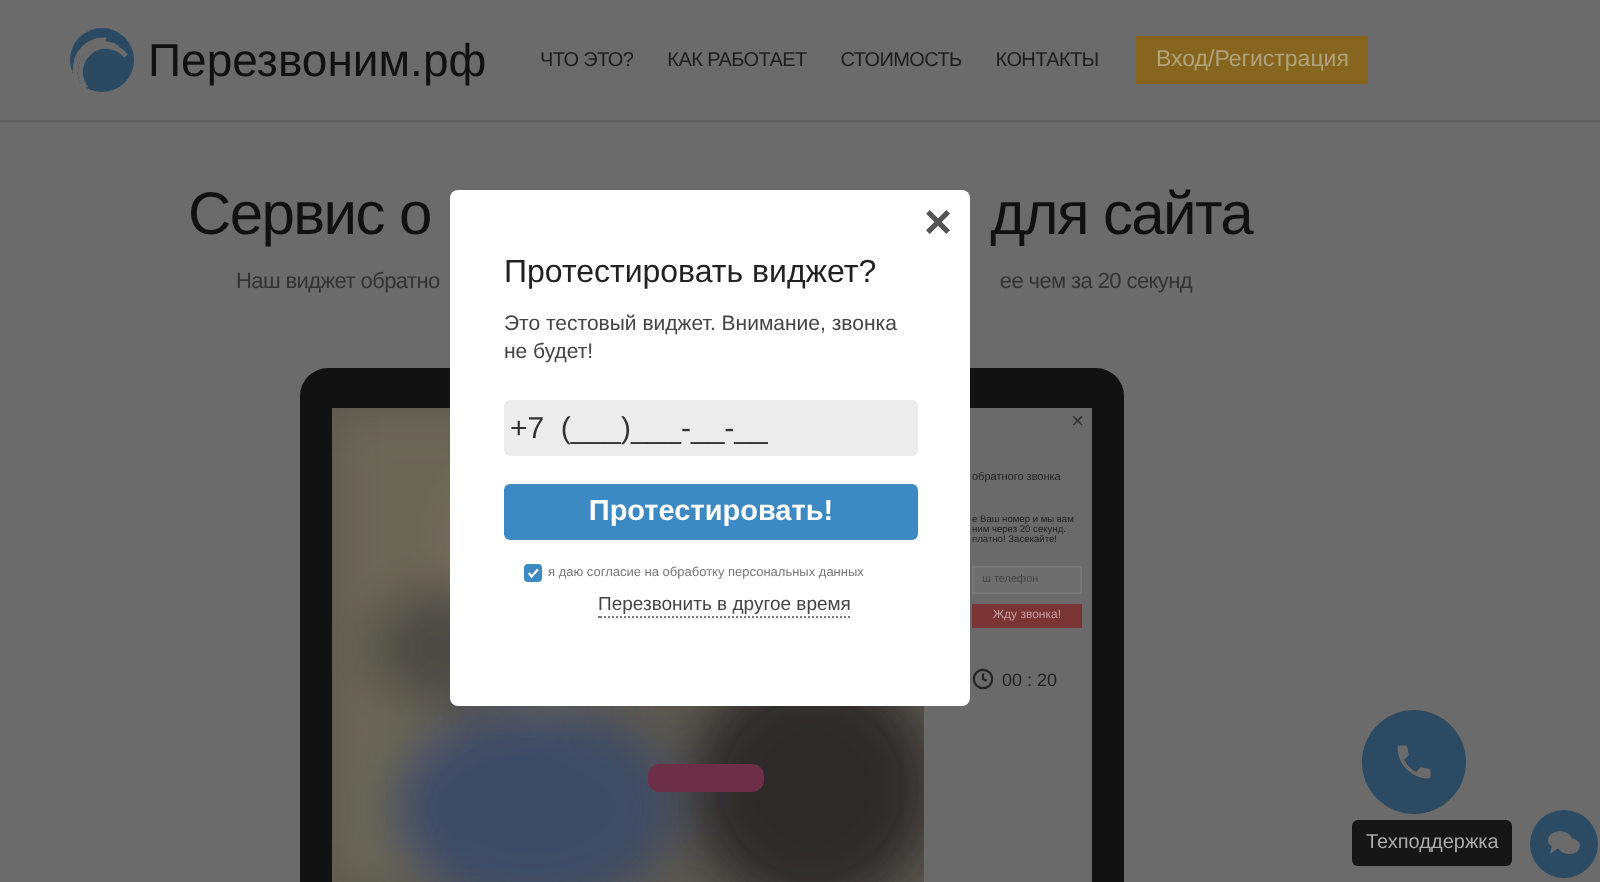  Describe the element at coordinates (317, 60) in the screenshot. I see `logo-text: Перезвоним.рф` at that location.